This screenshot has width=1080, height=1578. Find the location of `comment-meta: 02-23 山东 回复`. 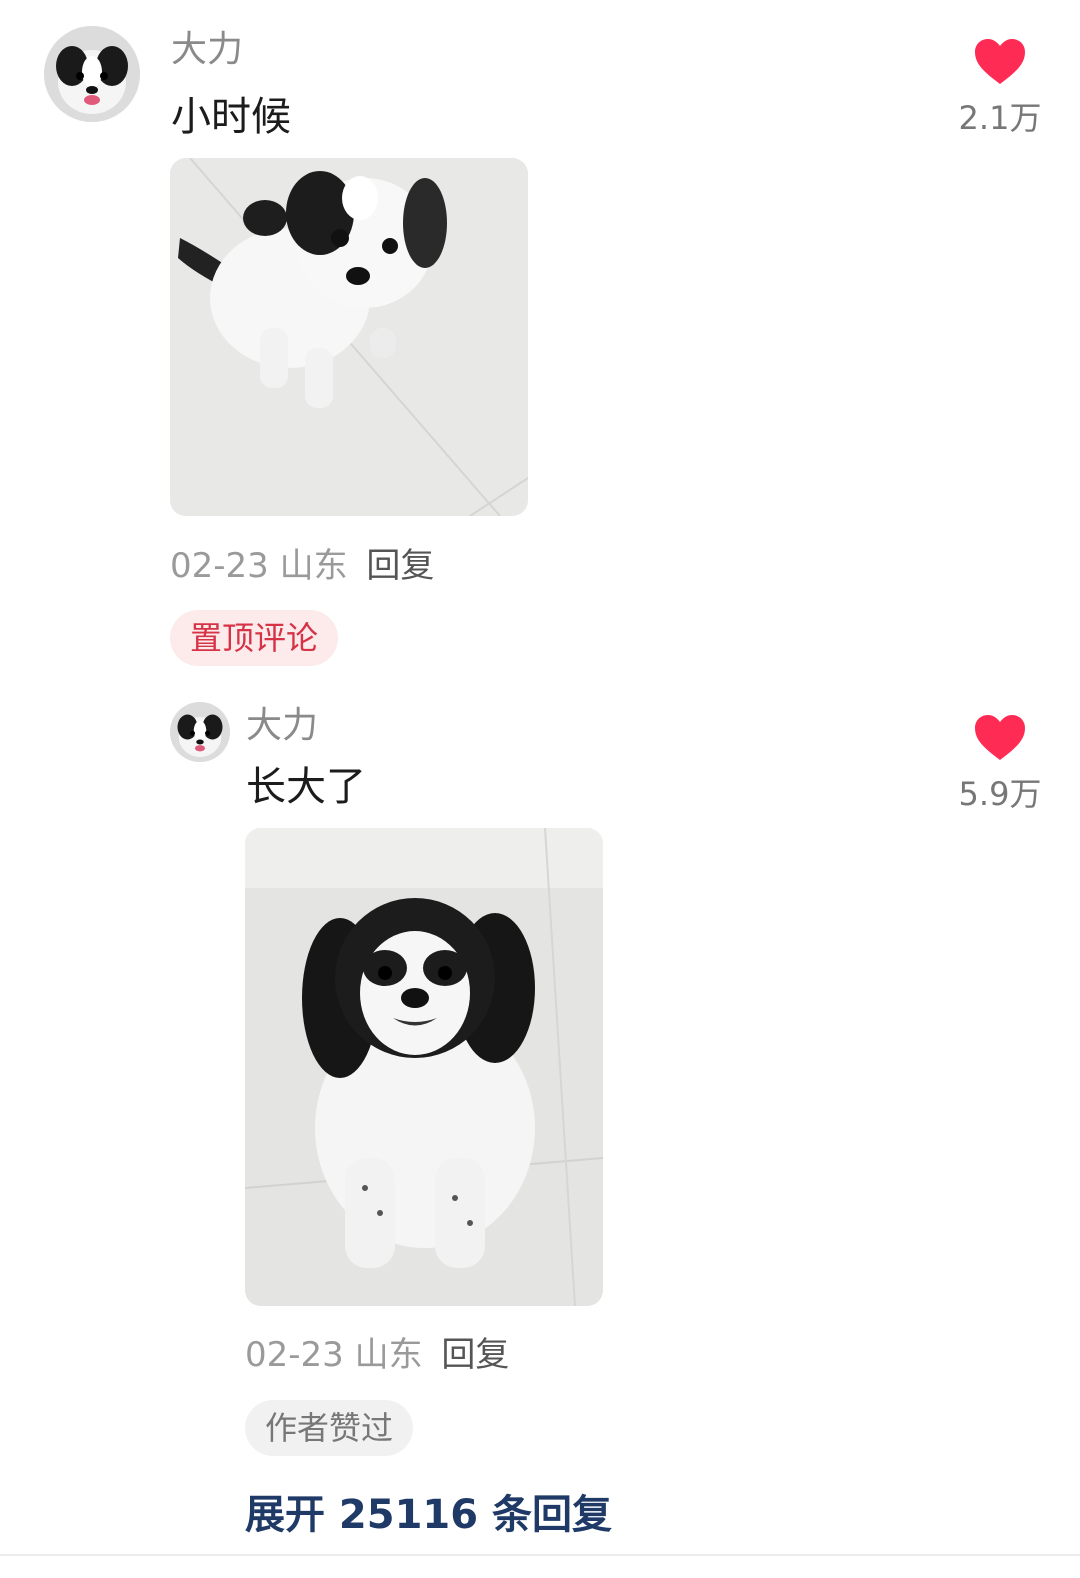

comment-meta: 02-23 山东 回复 is located at coordinates (302, 566).